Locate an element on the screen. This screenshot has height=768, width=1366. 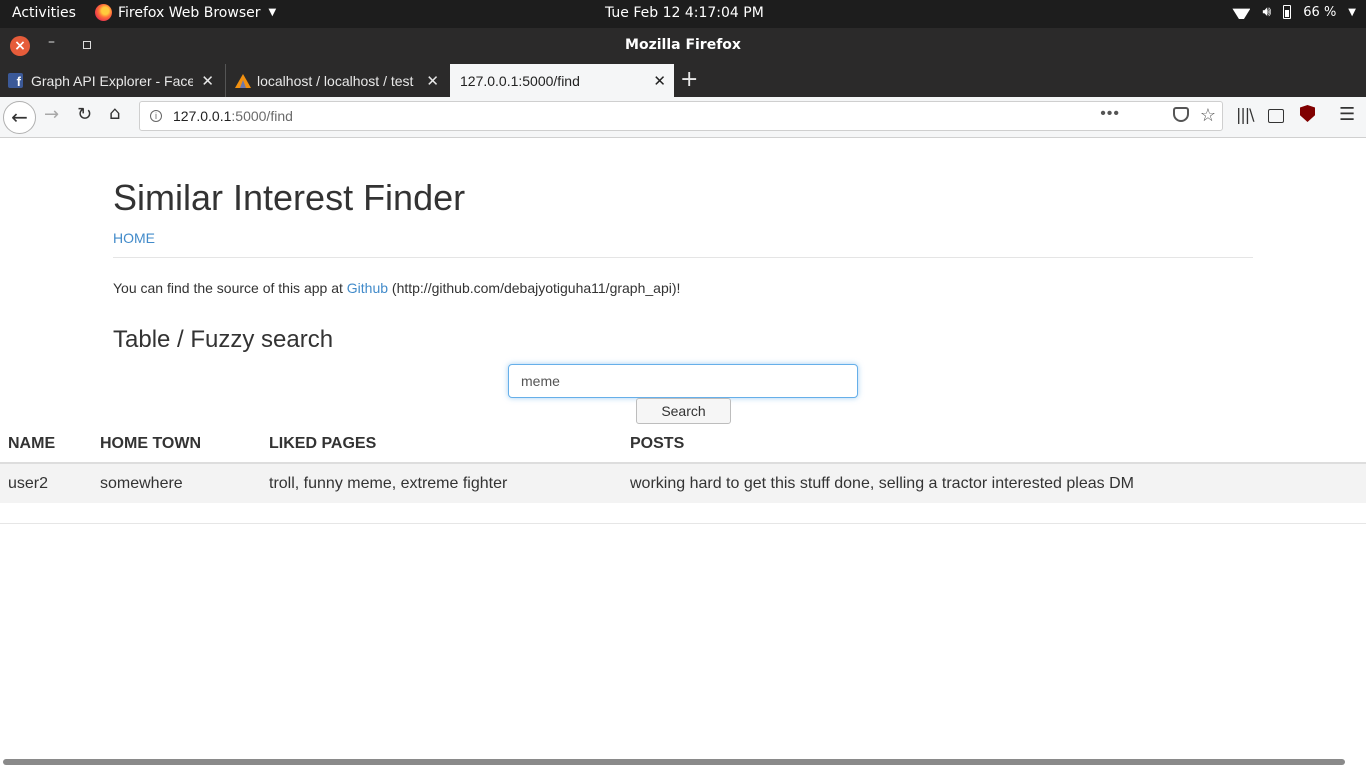
tab-graph-api-explorer: f Graph API Explorer - Facebook ✕ is located at coordinates (111, 80).